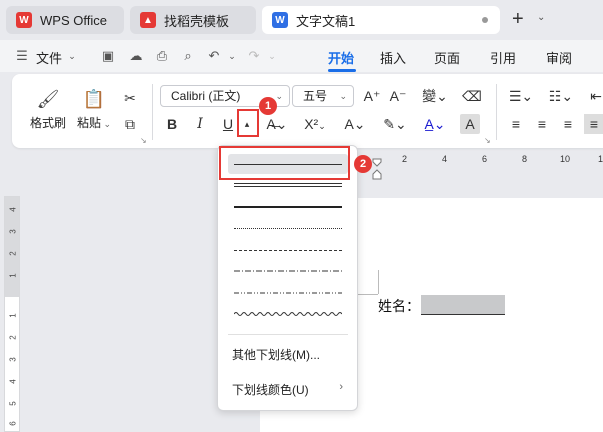  Describe the element at coordinates (435, 124) in the screenshot. I see `font-color-icon: A̲⌄` at that location.